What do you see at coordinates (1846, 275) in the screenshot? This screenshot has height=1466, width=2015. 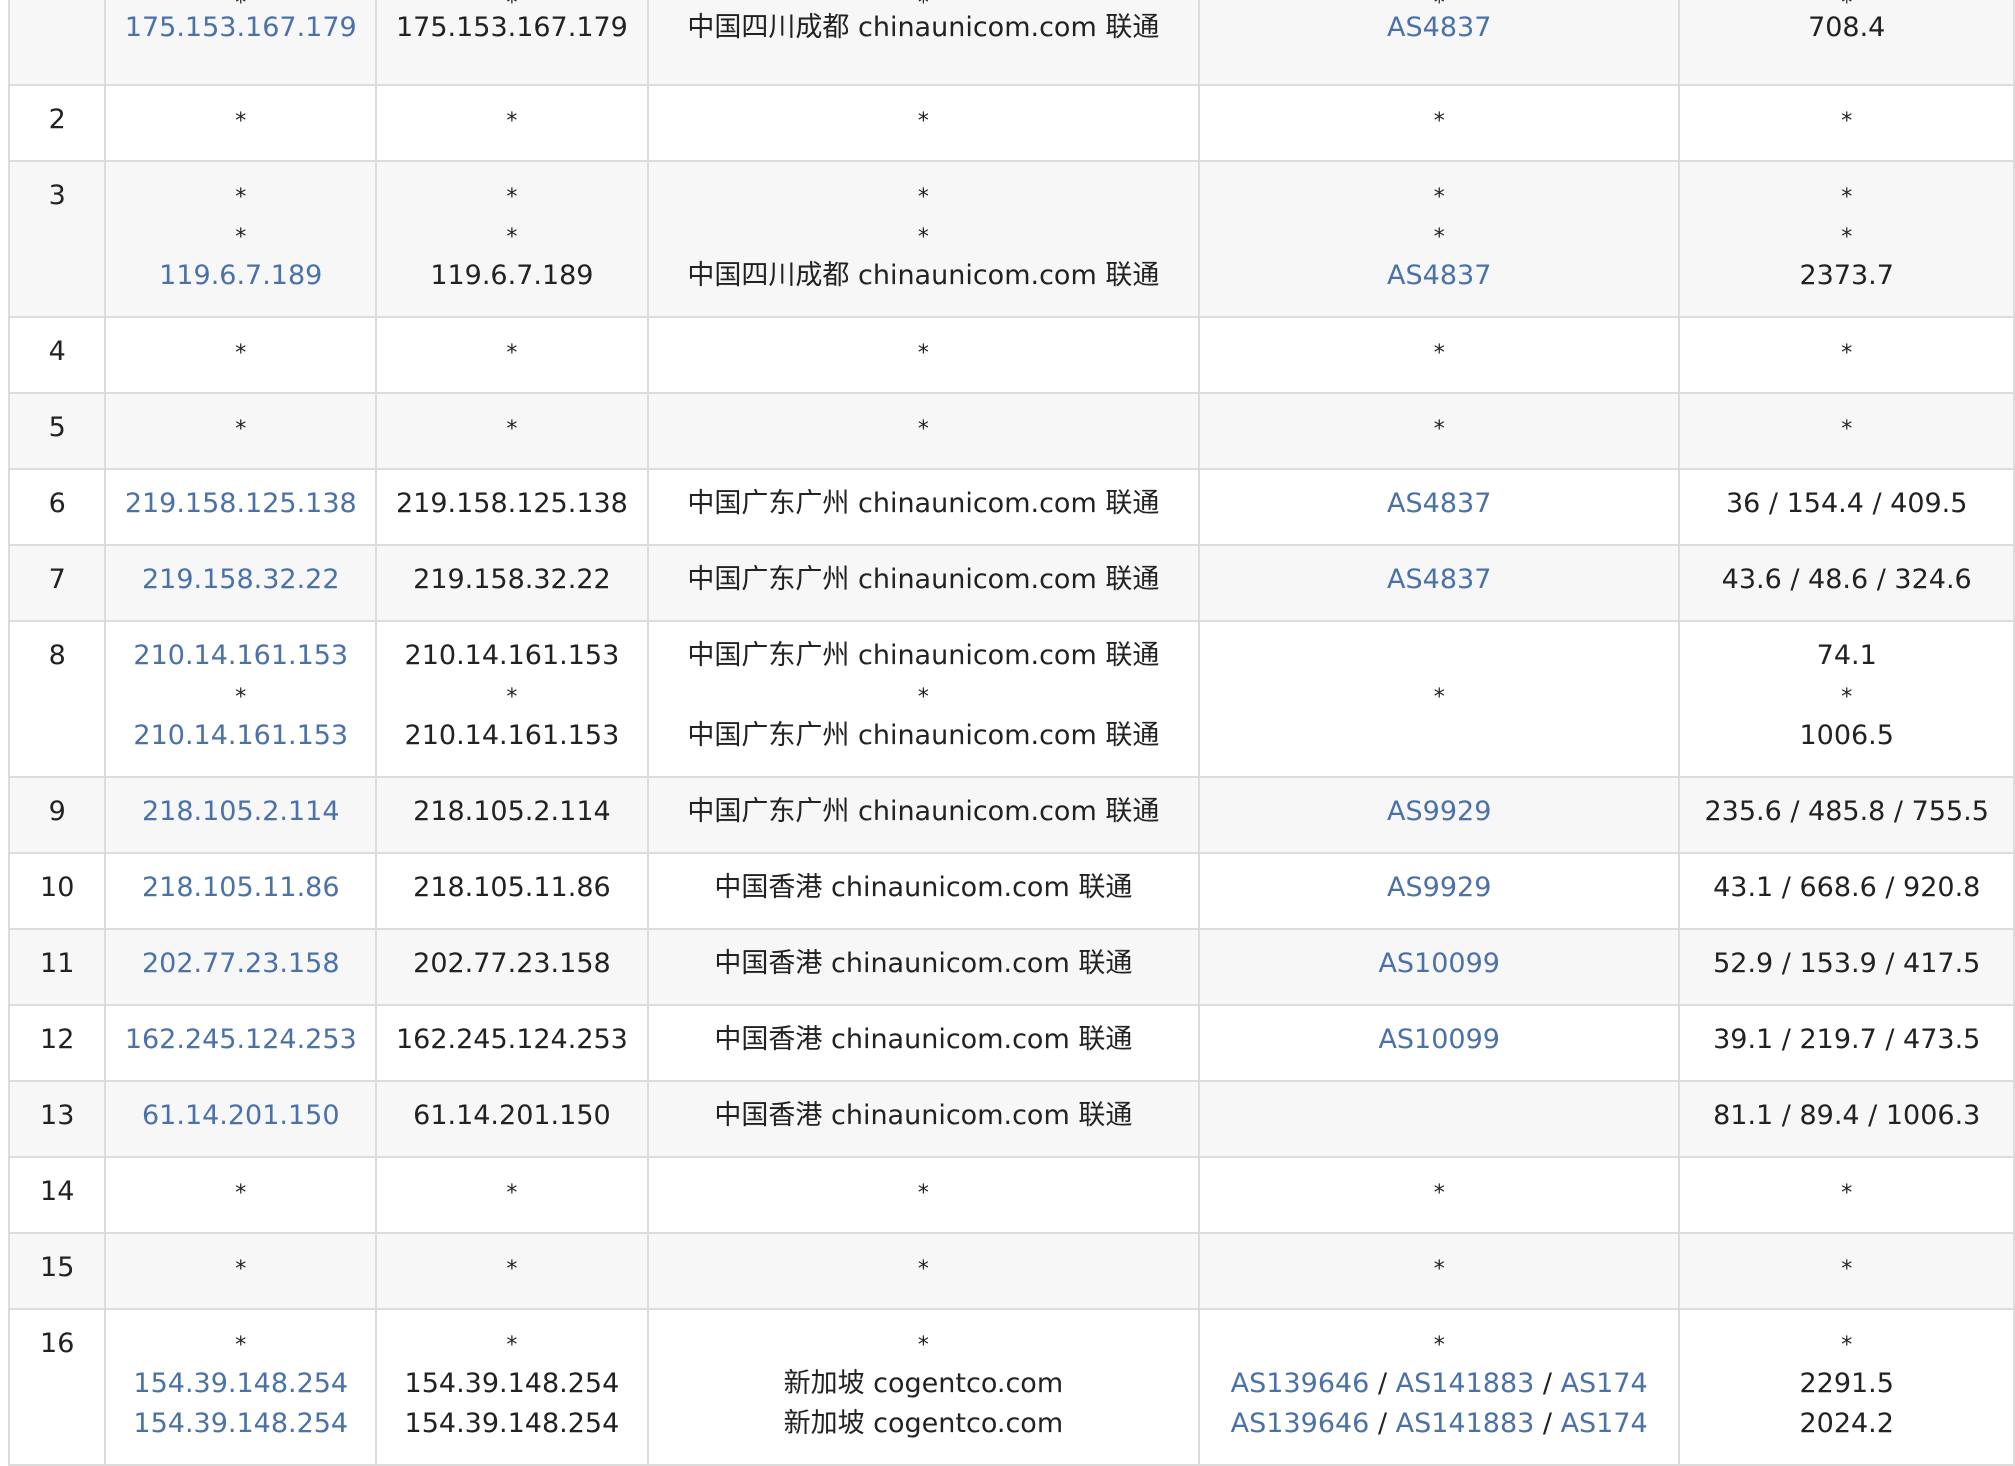 I see `latency-text: 2373.7` at bounding box center [1846, 275].